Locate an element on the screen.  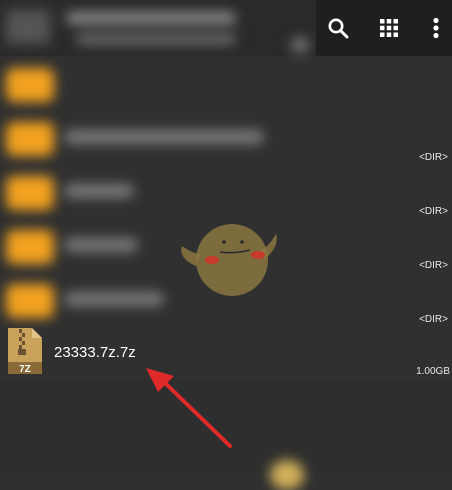
file-name: 23333.7z.7z is located at coordinates (95, 352).